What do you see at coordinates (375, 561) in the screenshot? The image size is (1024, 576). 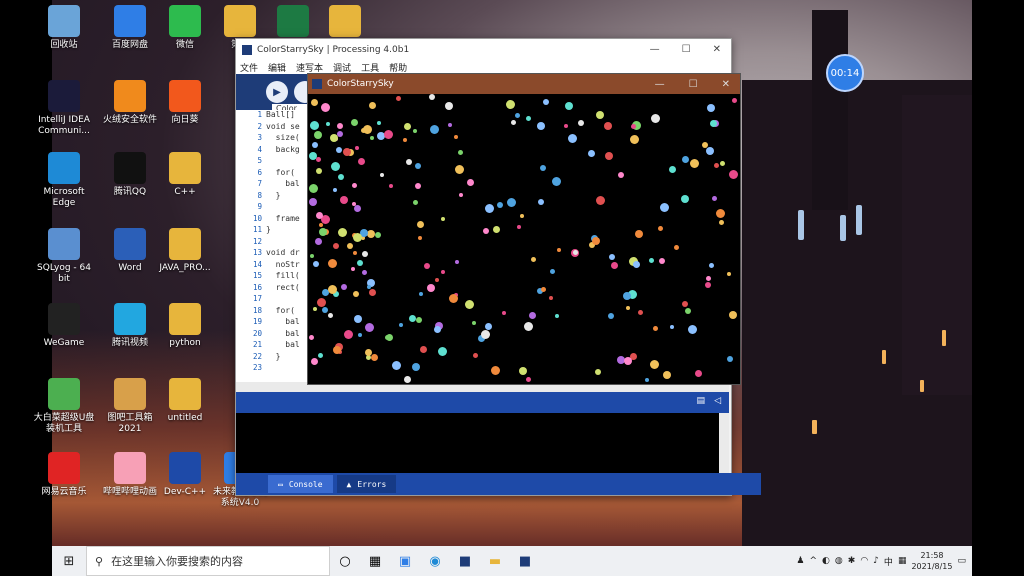 I see `task-view-icon: ▦` at bounding box center [375, 561].